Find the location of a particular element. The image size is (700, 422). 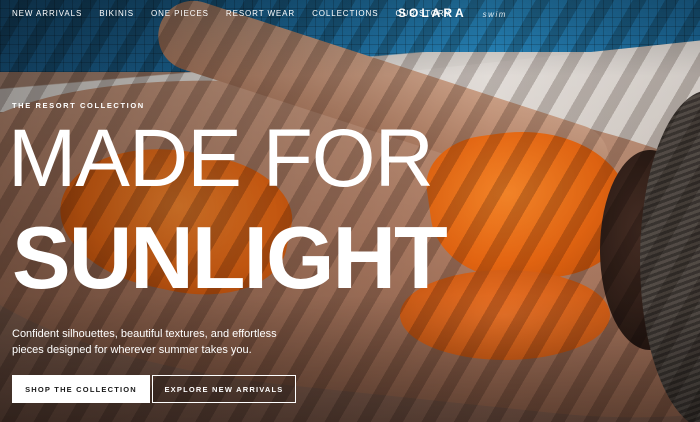

hero-headline-bold: SUNLIGHT is located at coordinates (230, 257).